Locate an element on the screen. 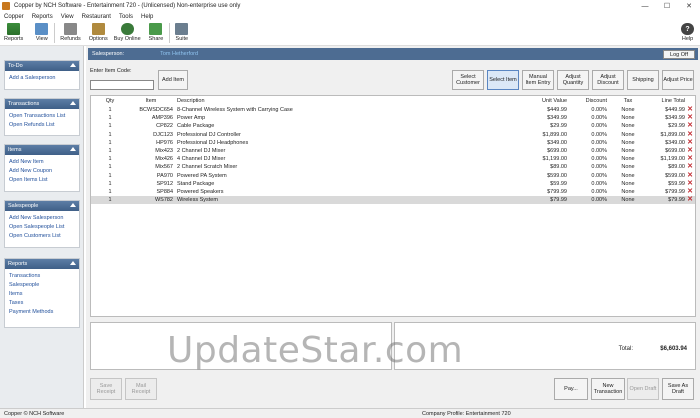 The image size is (700, 418). close-icon: ✕ is located at coordinates (689, 6).